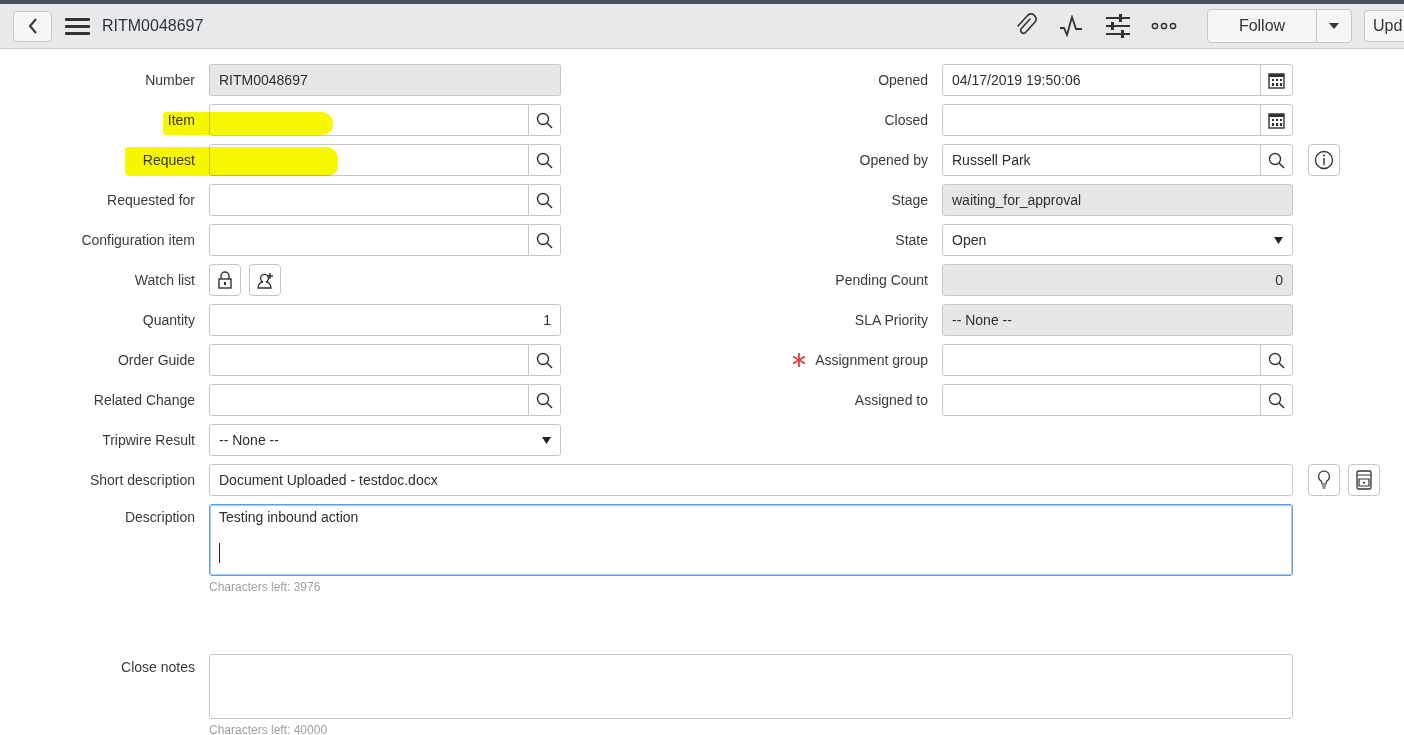 This screenshot has width=1404, height=735. What do you see at coordinates (906, 120) in the screenshot?
I see `field-label: Closed` at bounding box center [906, 120].